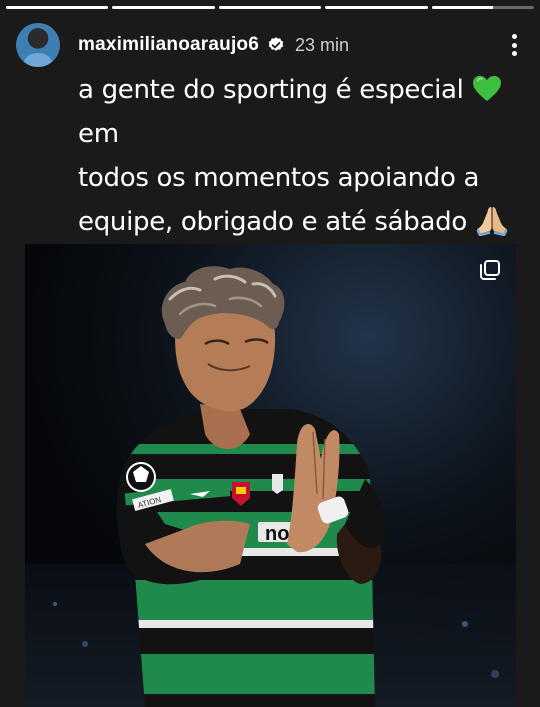  I want to click on caption-line-3: equipe, obrigado e até sábado, so click(298, 222).